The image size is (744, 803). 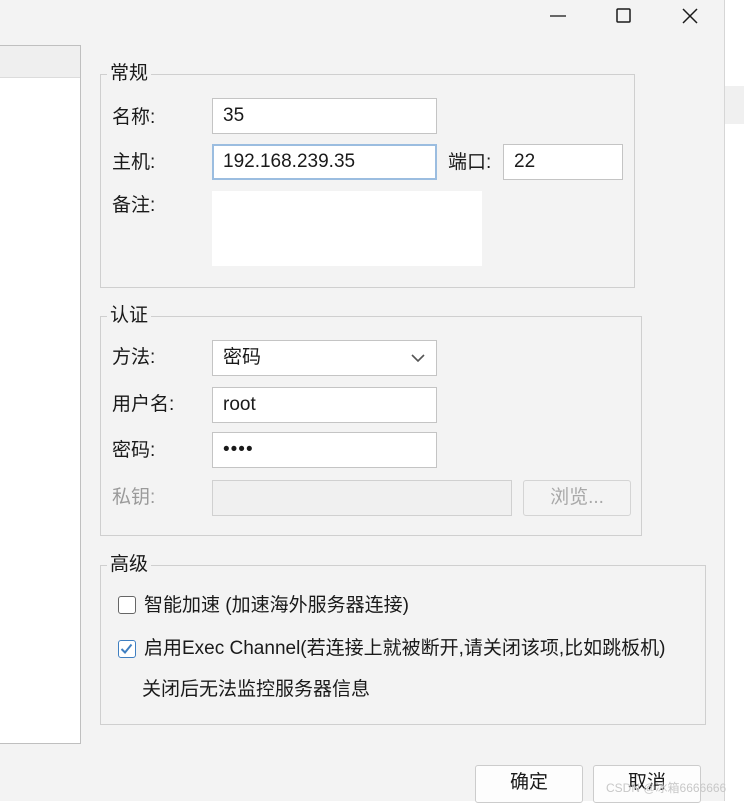 What do you see at coordinates (324, 162) in the screenshot?
I see `host-input: 192.168.239.35` at bounding box center [324, 162].